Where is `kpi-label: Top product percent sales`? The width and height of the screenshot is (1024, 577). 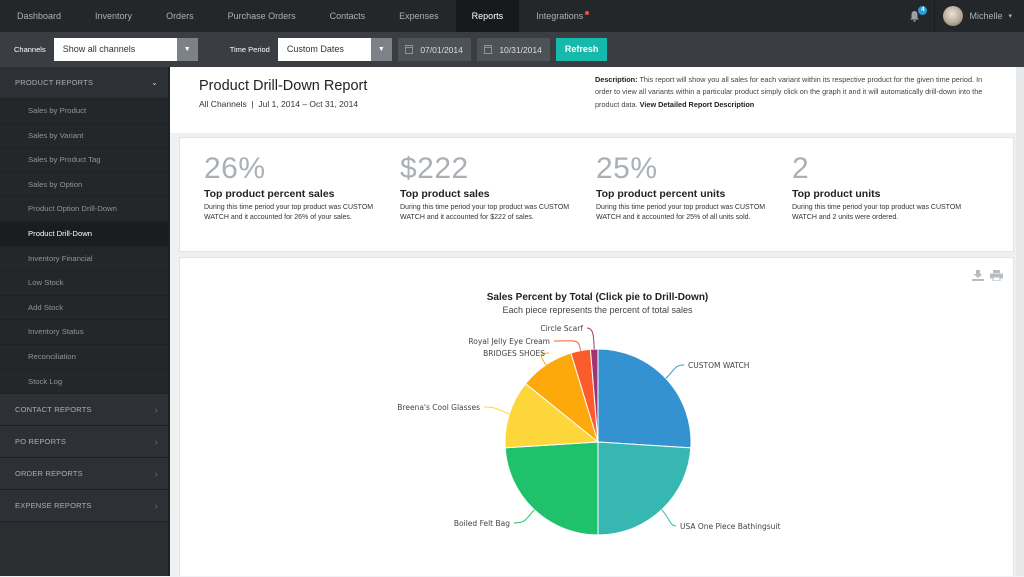 kpi-label: Top product percent sales is located at coordinates (269, 194).